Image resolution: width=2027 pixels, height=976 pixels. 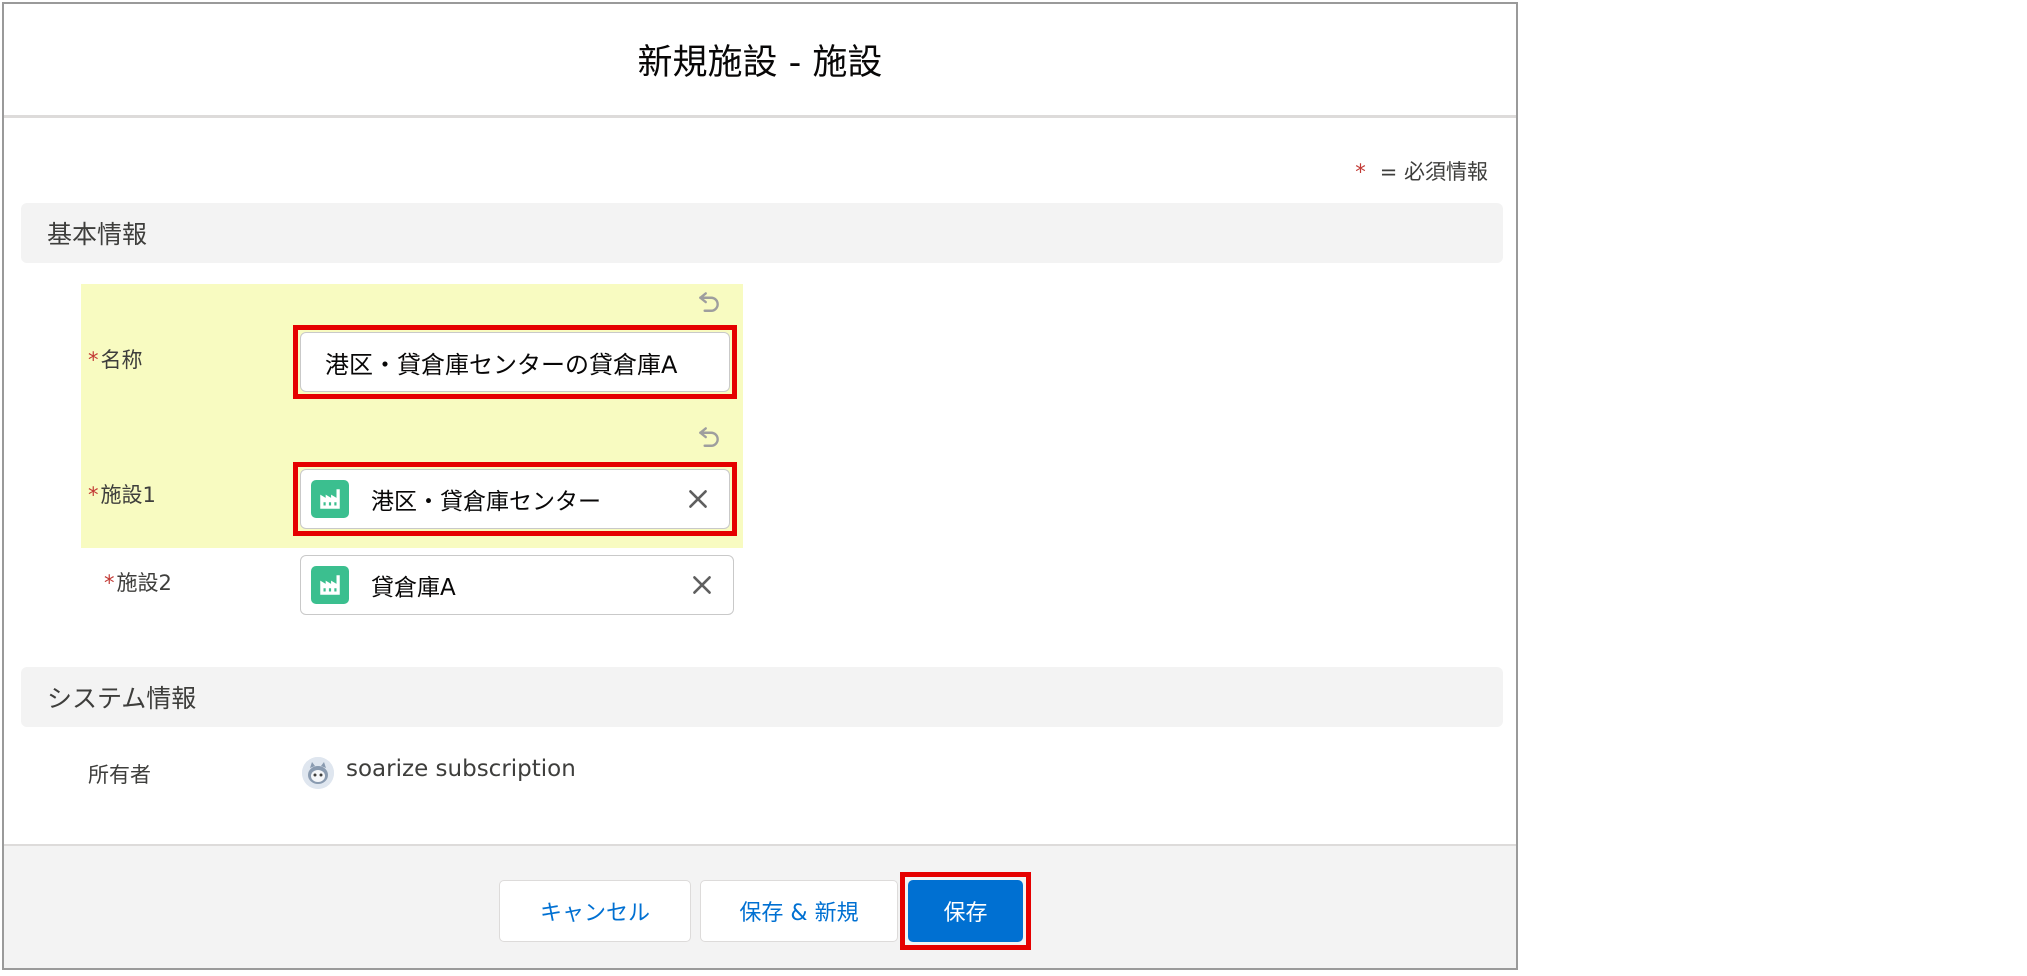 What do you see at coordinates (515, 362) in the screenshot?
I see `name-annotation-outline` at bounding box center [515, 362].